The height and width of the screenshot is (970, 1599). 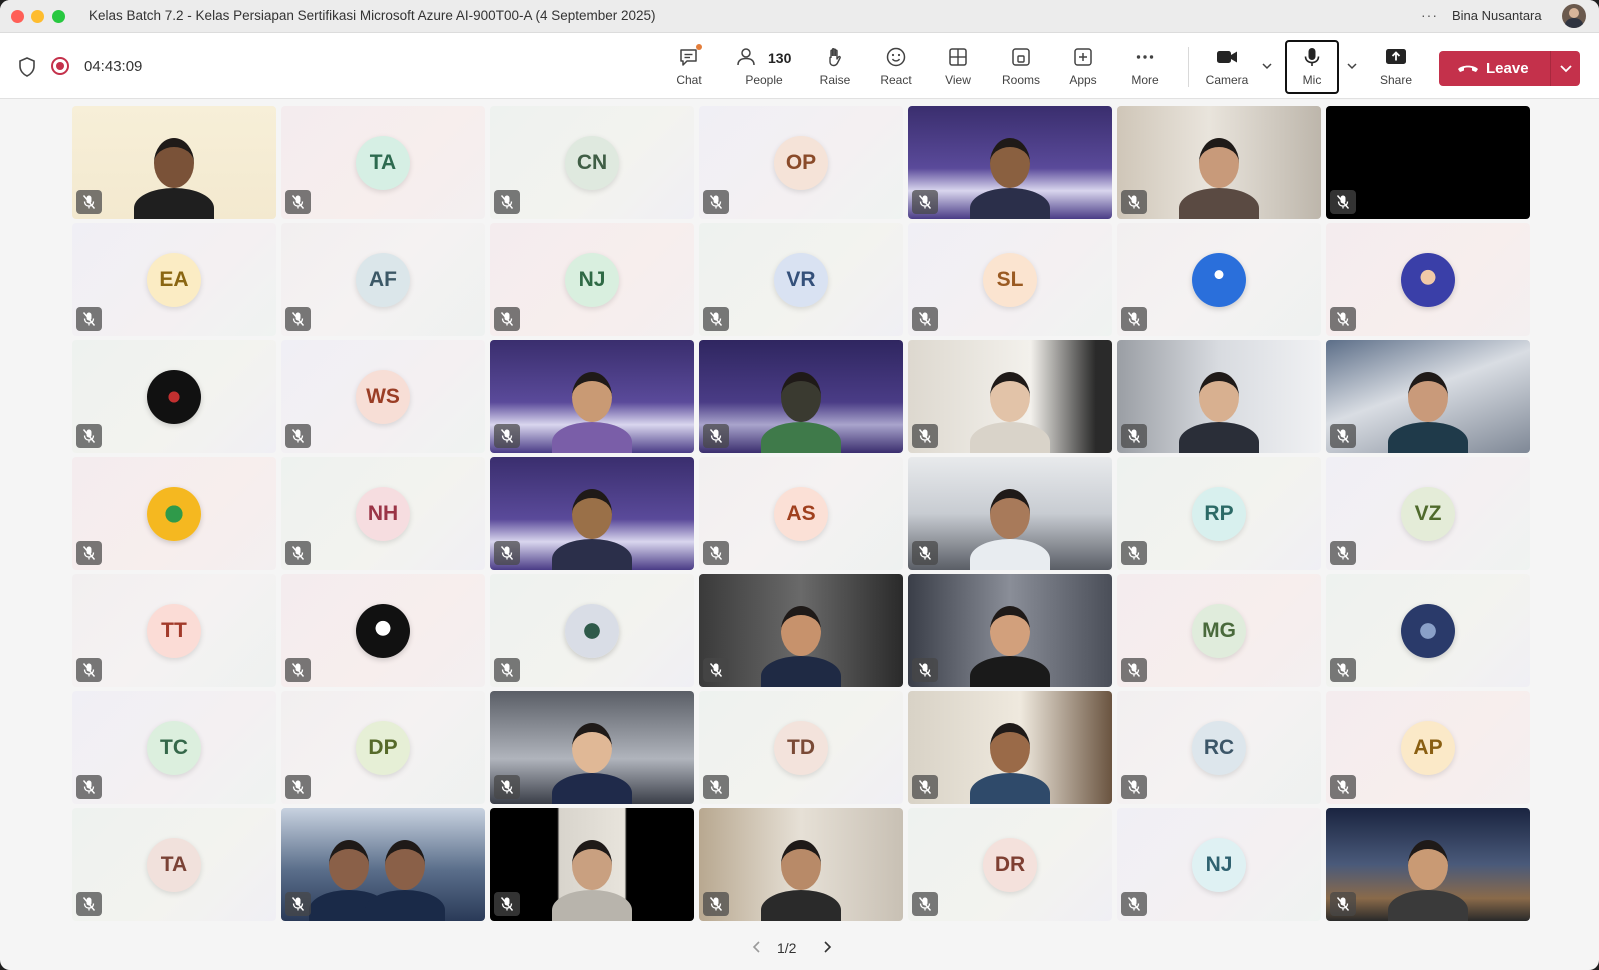 I want to click on people-button: 130 People, so click(x=764, y=69).